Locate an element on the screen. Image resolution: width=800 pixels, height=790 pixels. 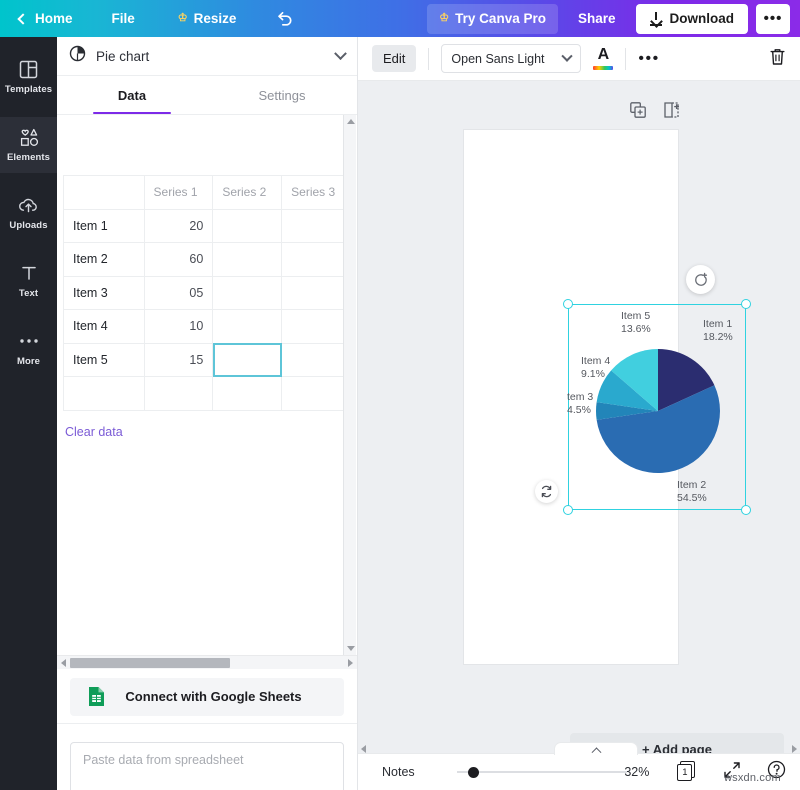
scroll-down-button is located at coordinates (350, 648).